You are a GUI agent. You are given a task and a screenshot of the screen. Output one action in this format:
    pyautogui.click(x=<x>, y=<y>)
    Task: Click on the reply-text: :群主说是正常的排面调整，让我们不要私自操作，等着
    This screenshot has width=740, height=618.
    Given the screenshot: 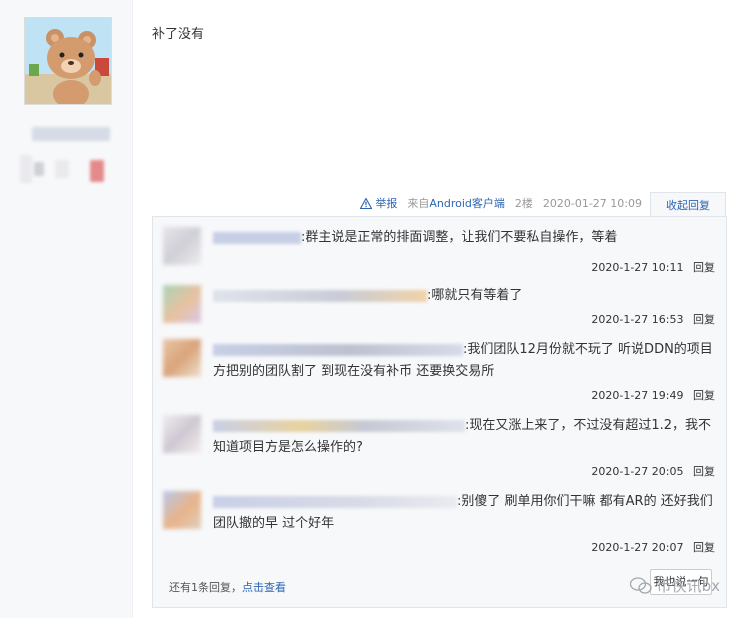 What is the action you would take?
    pyautogui.click(x=463, y=238)
    